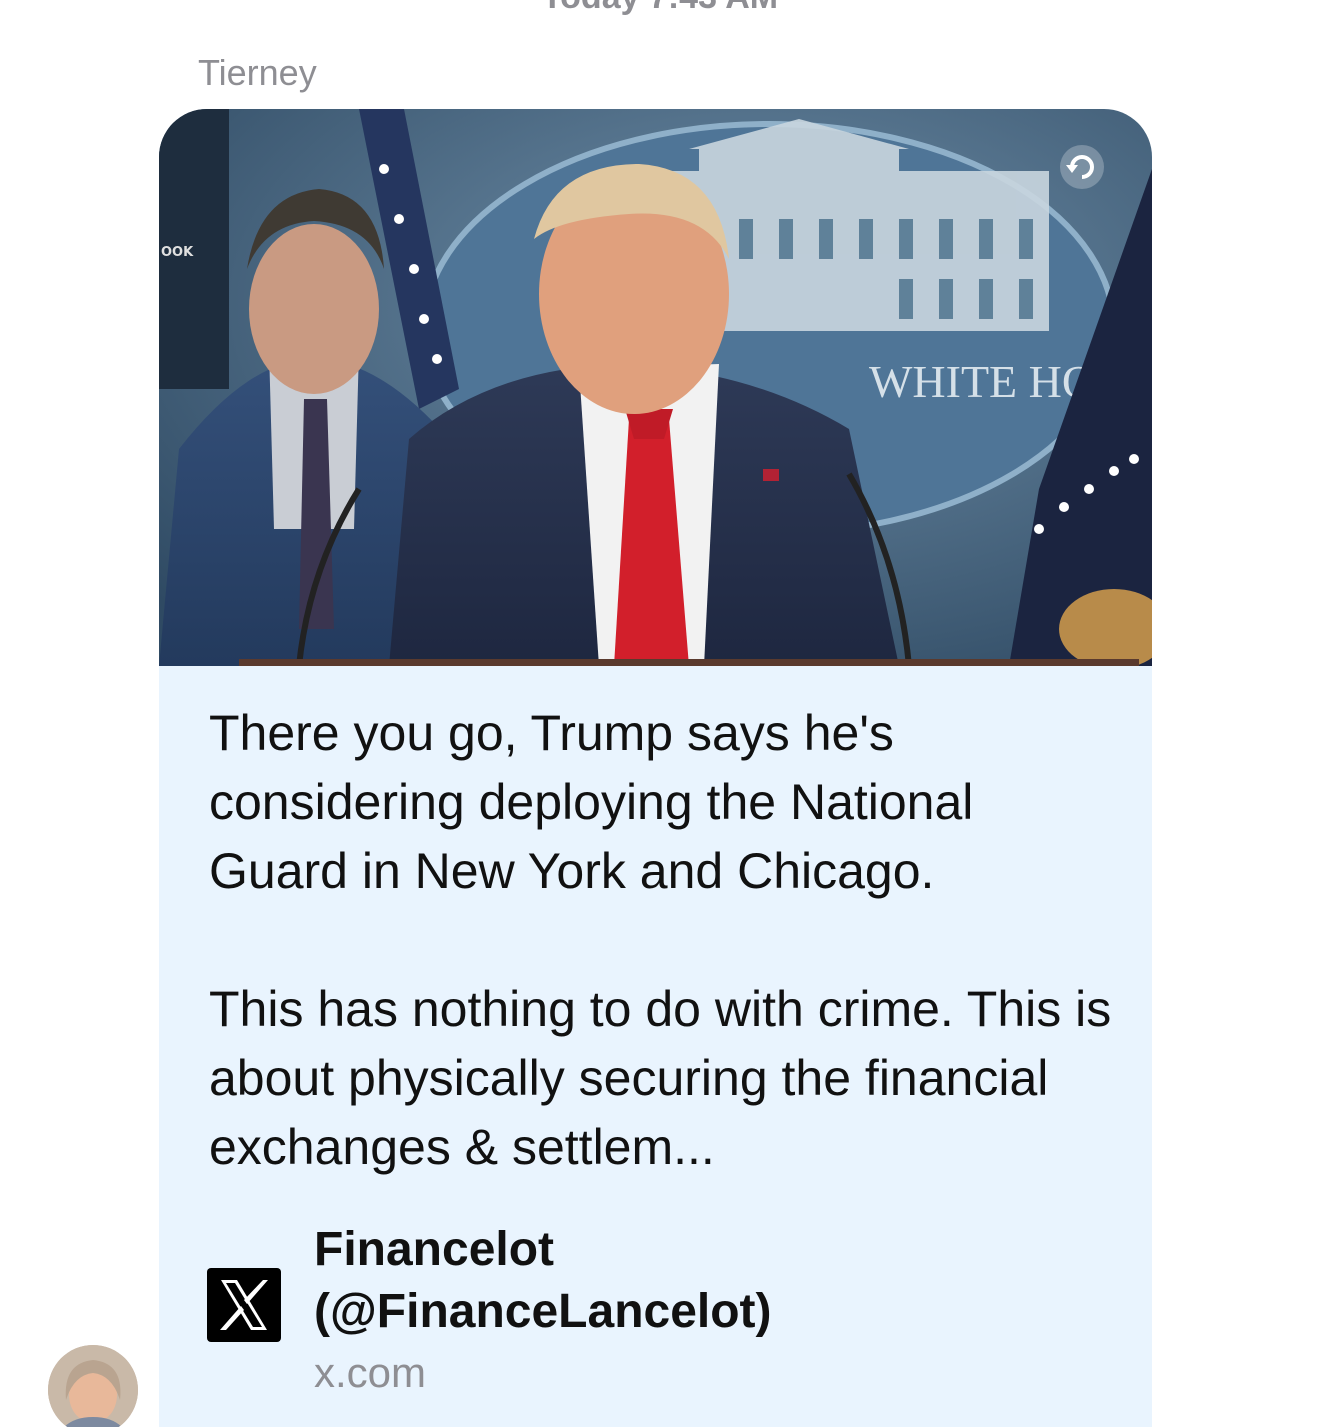  I want to click on avatar-icon, so click(93, 1386).